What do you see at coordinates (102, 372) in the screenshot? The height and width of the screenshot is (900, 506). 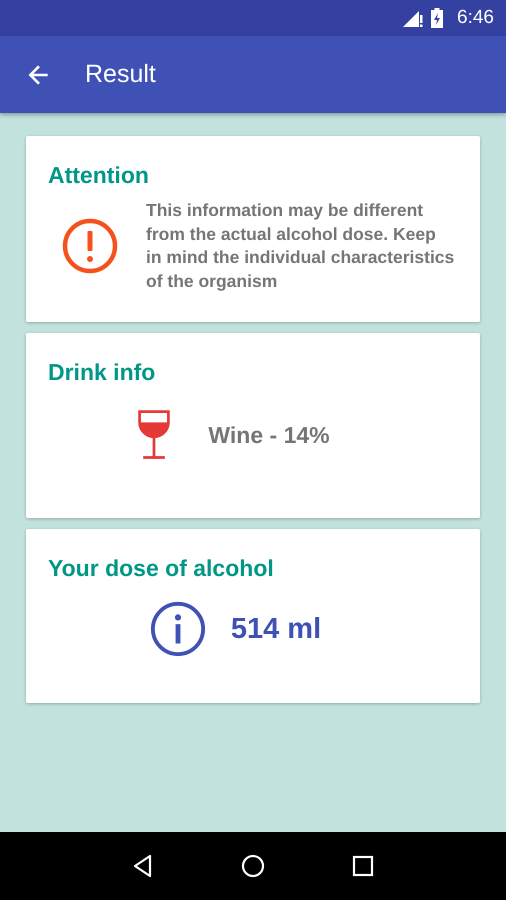 I see `card-title: Drink info` at bounding box center [102, 372].